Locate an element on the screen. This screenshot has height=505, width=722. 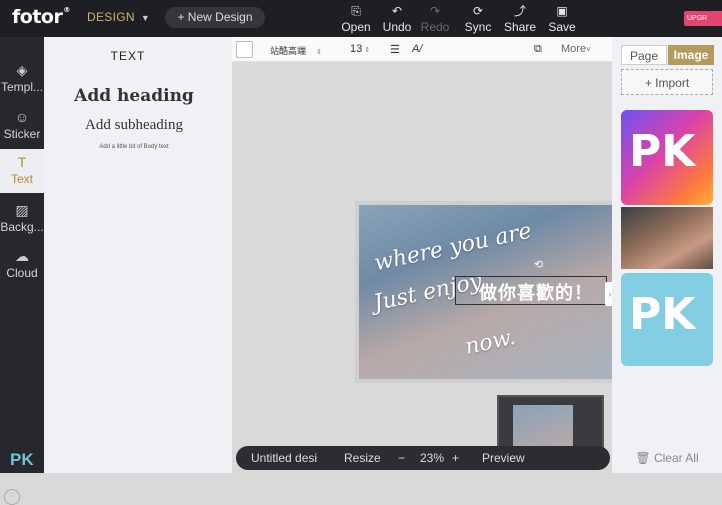
font-selector: 站酷高端 ⇕ is located at coordinates (296, 50).